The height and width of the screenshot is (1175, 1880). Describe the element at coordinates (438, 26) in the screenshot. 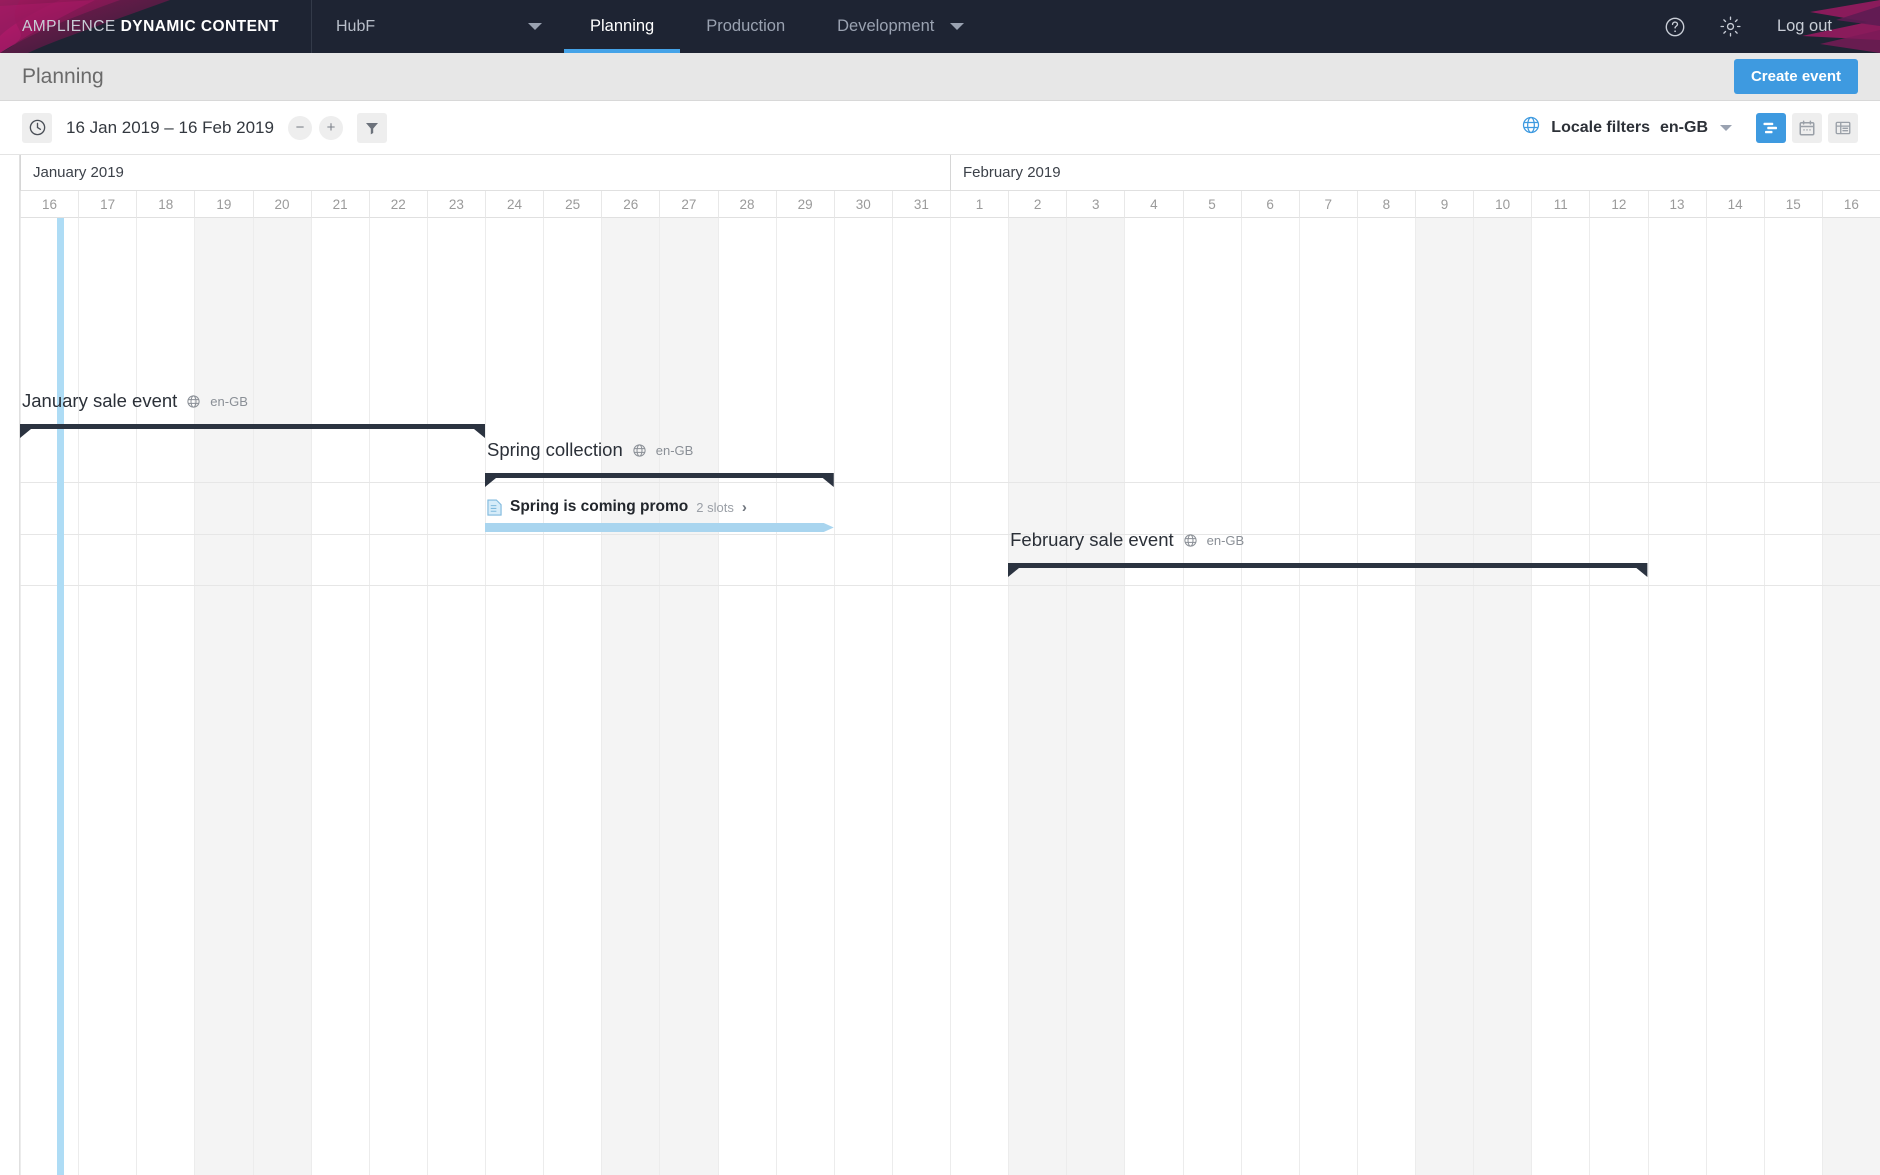

I see `hub-selector: HubF` at that location.